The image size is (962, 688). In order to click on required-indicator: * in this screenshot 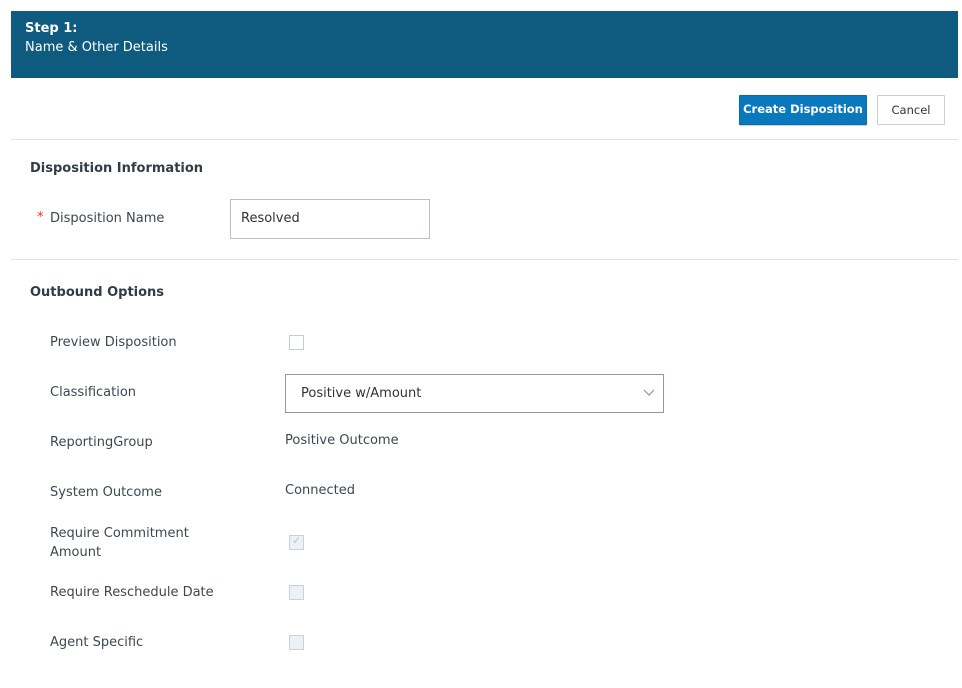, I will do `click(40, 217)`.